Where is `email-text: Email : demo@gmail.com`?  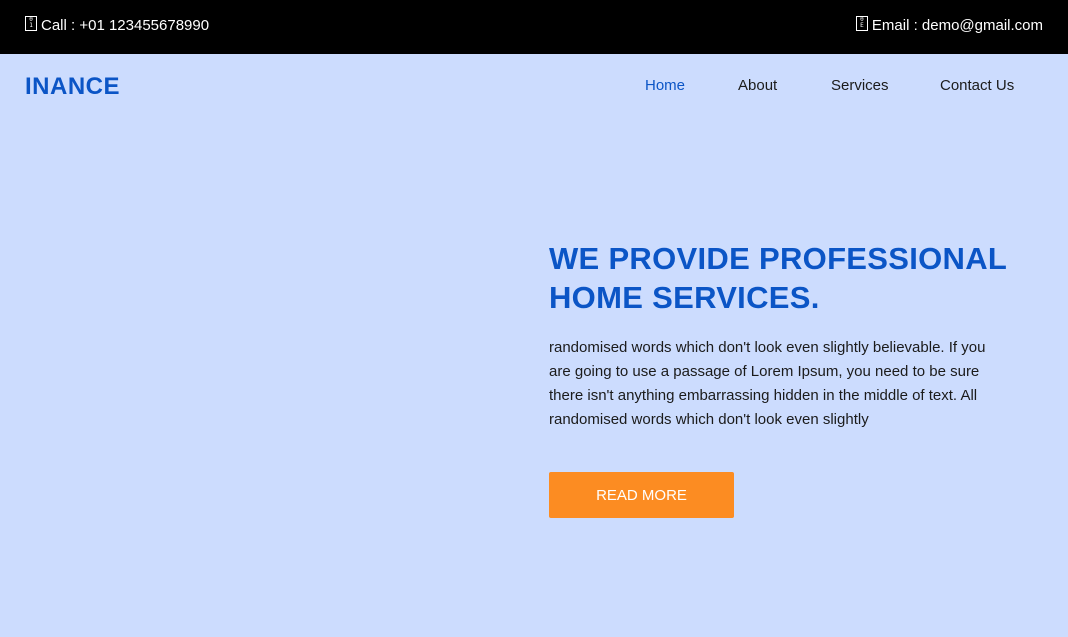 email-text: Email : demo@gmail.com is located at coordinates (957, 25).